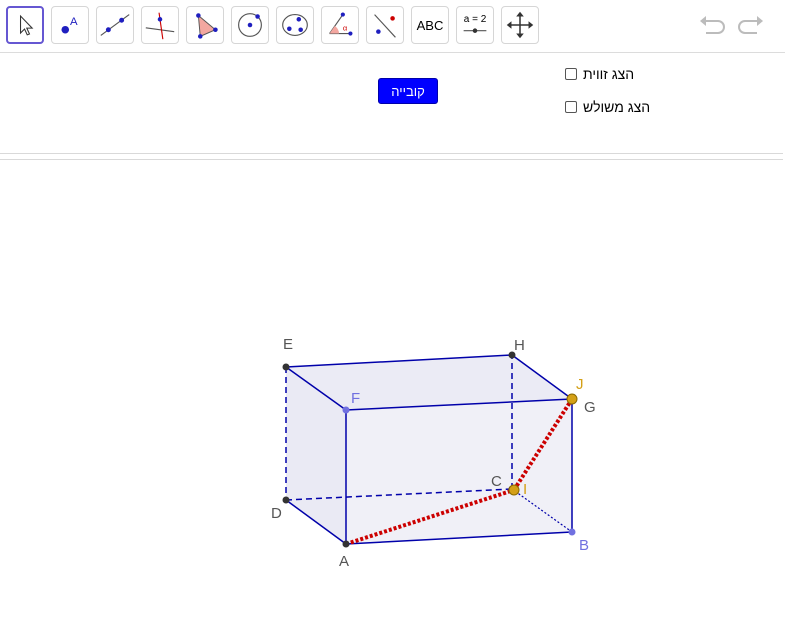 Image resolution: width=785 pixels, height=625 pixels. What do you see at coordinates (286, 367) in the screenshot?
I see `point-E` at bounding box center [286, 367].